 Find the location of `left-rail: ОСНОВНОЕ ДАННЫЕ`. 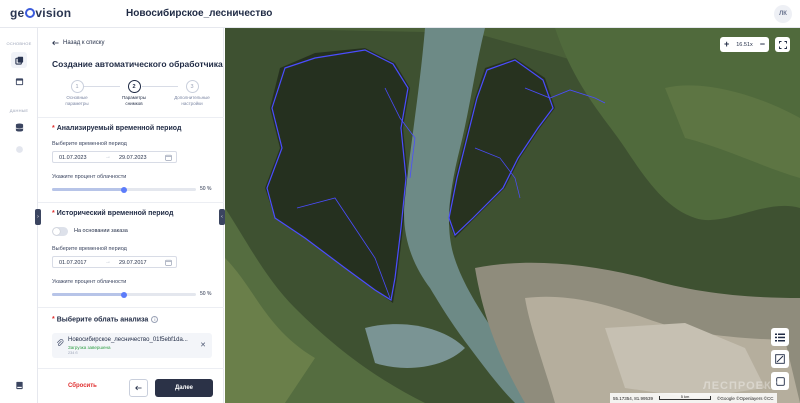

left-rail: ОСНОВНОЕ ДАННЫЕ is located at coordinates (19, 215).